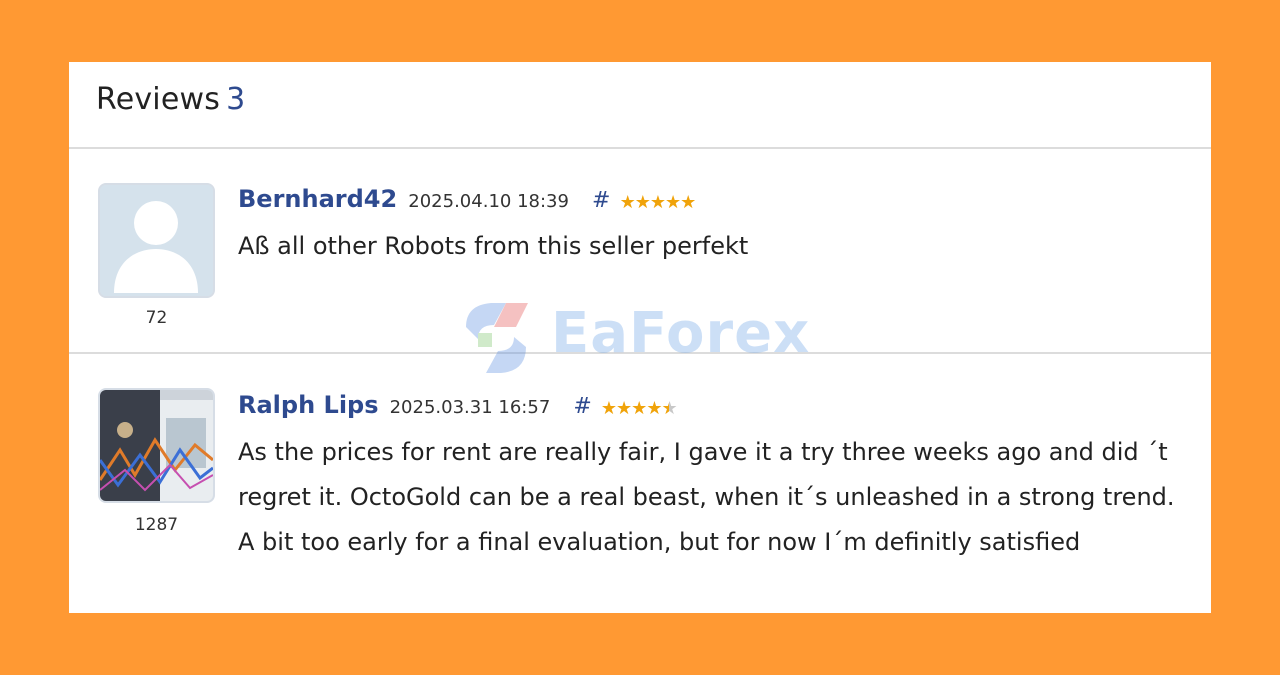 The image size is (1280, 675). Describe the element at coordinates (488, 201) in the screenshot. I see `review-date: 2025.04.10 18:39` at that location.